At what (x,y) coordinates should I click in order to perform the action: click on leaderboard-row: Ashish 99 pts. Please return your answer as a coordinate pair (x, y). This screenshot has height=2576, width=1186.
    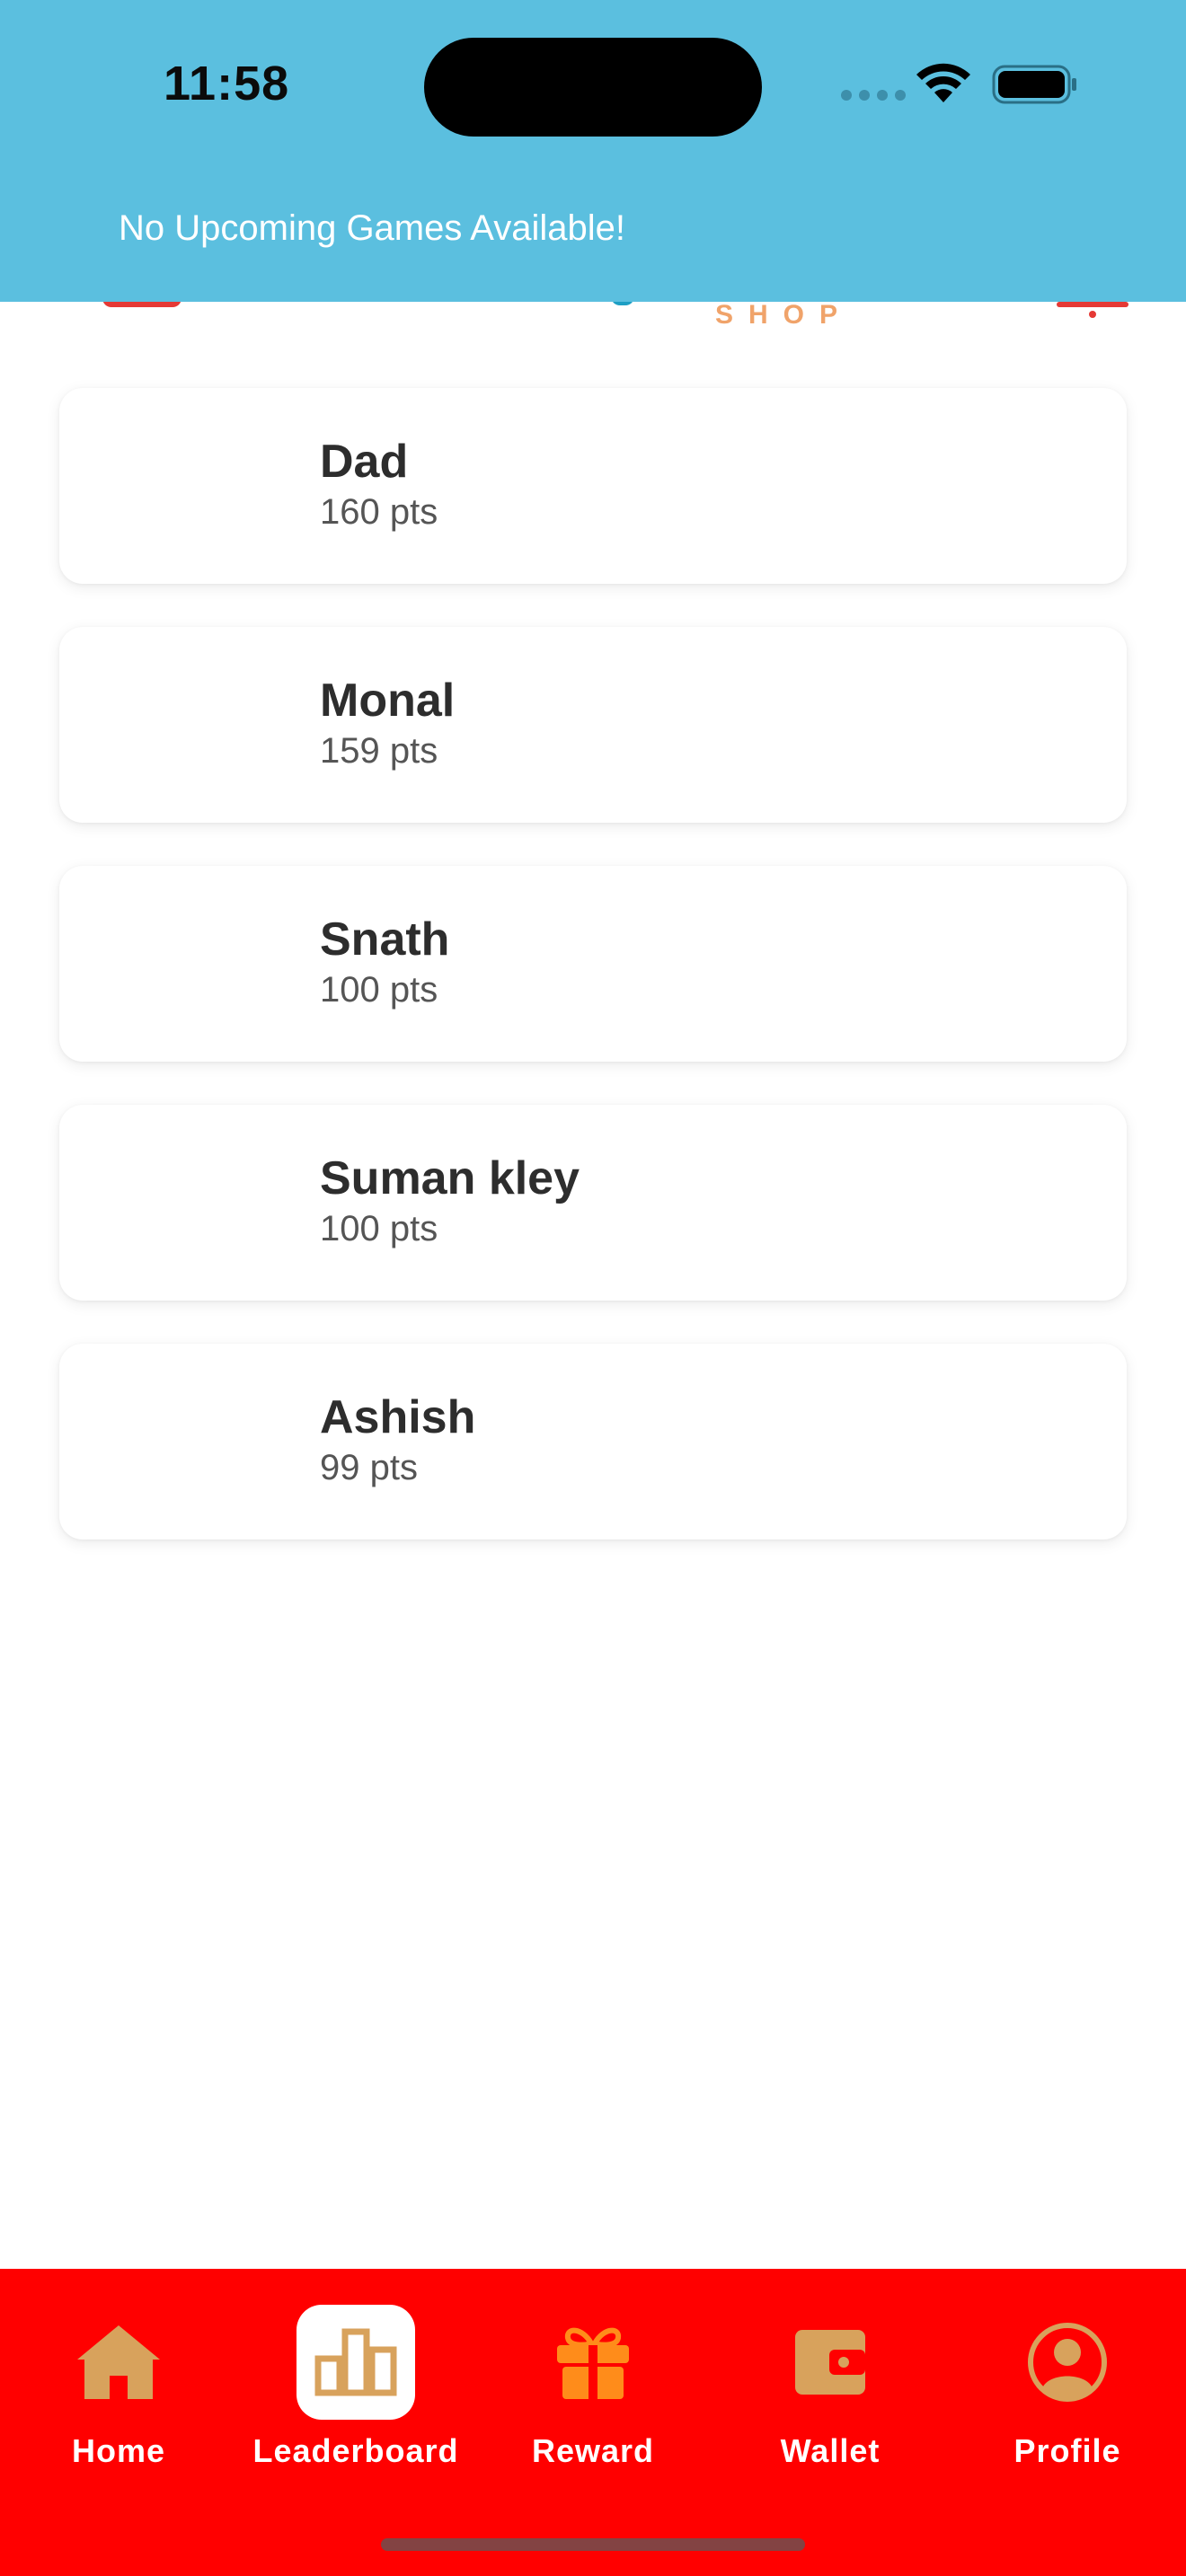
    Looking at the image, I should click on (593, 1441).